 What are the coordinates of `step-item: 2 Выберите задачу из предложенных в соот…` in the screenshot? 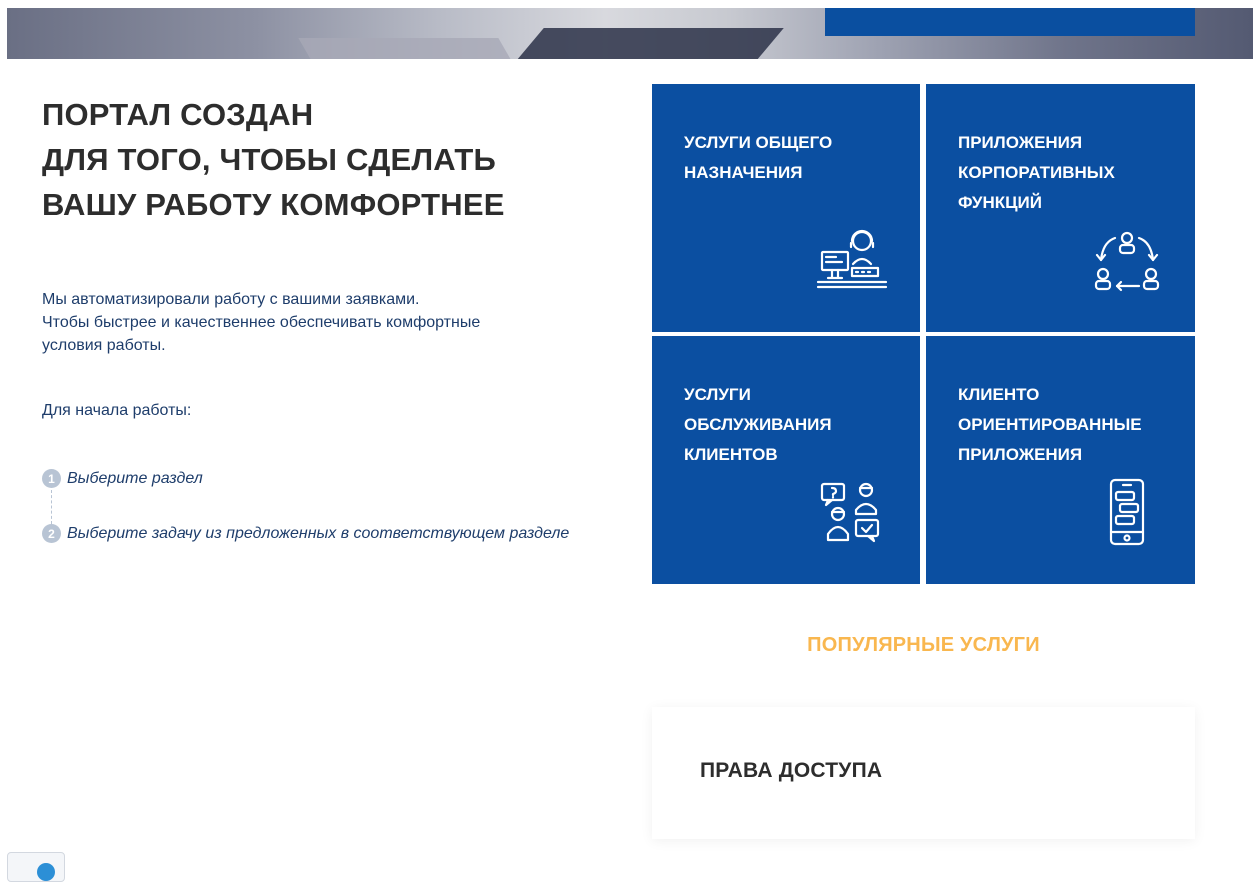 It's located at (305, 533).